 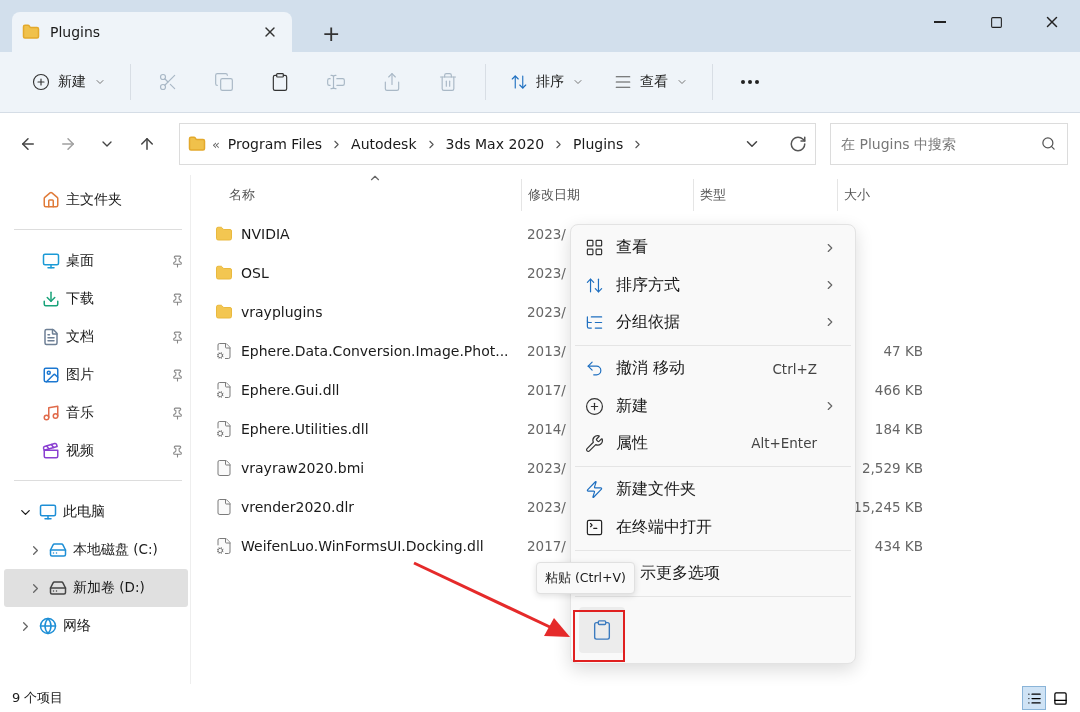 I want to click on ellipsis-icon, so click(x=750, y=82).